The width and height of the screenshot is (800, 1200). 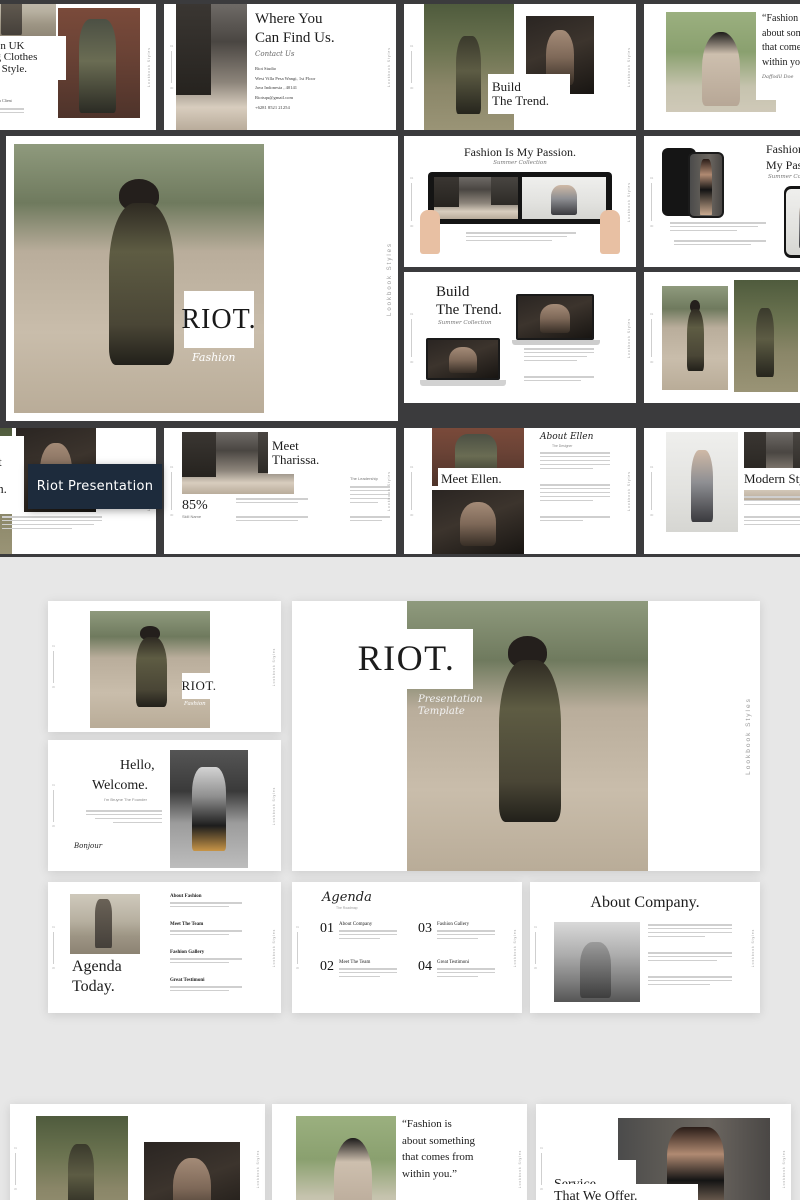 I want to click on slide-hero-riot: RIOT. Fashion Lookbook Styles, so click(x=202, y=278).